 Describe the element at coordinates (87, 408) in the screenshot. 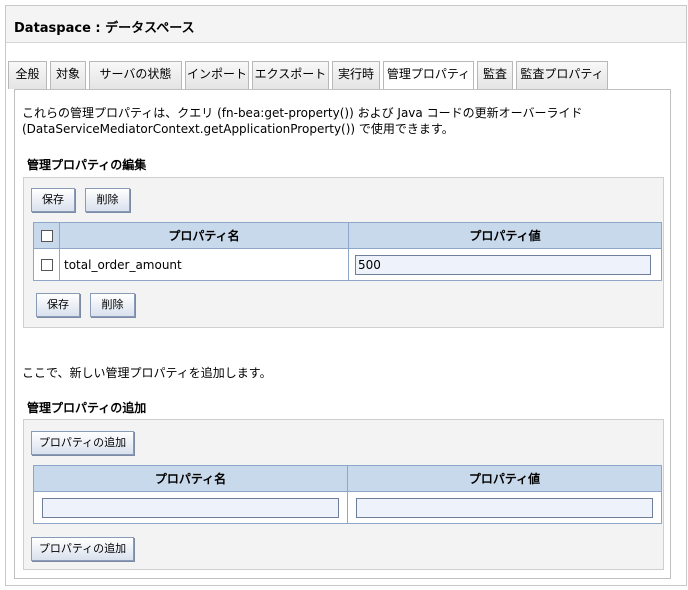

I see `add-section-title: 管理プロパティの追加` at that location.